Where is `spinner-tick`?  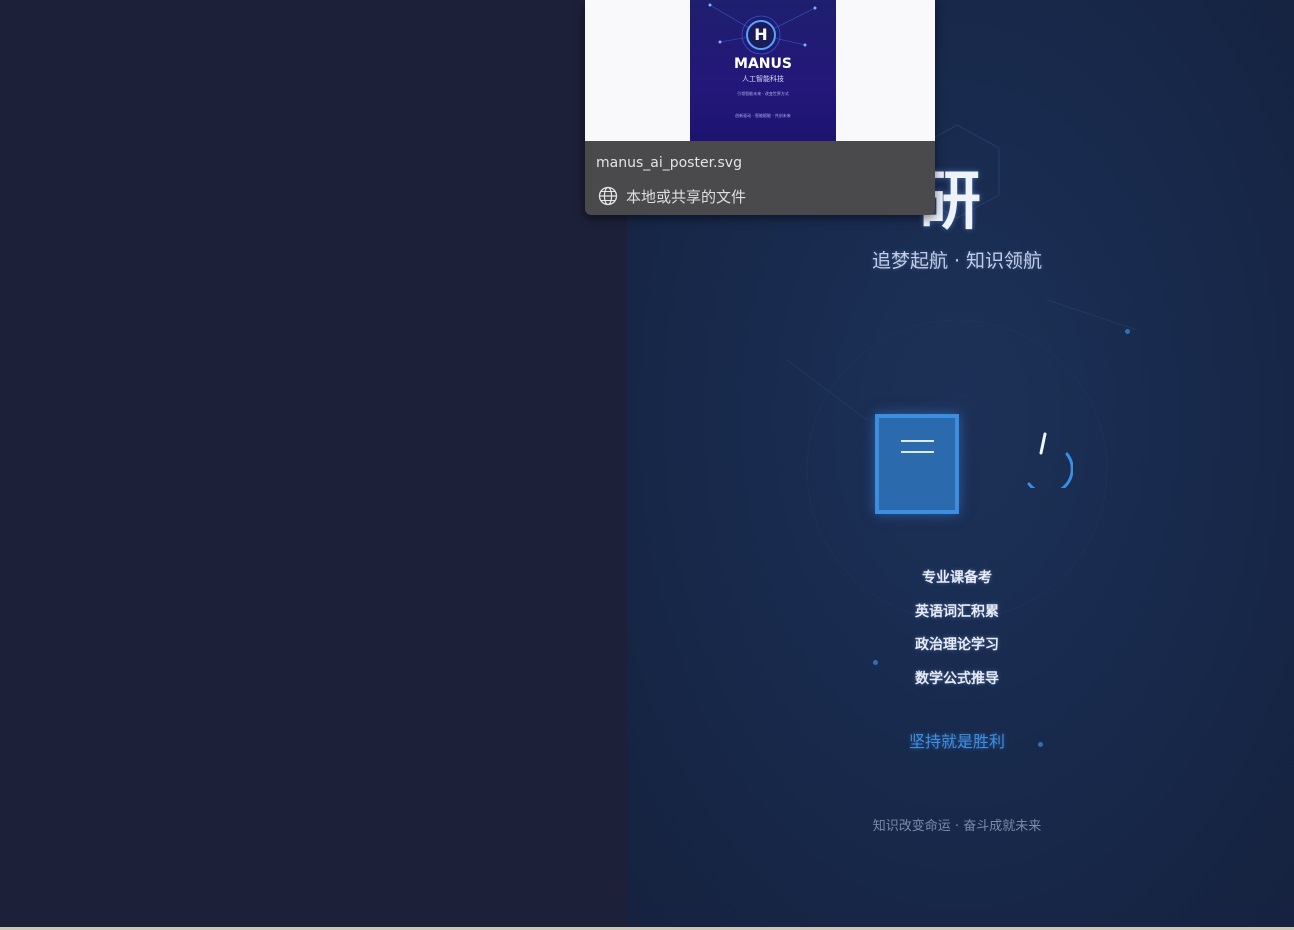 spinner-tick is located at coordinates (1043, 443).